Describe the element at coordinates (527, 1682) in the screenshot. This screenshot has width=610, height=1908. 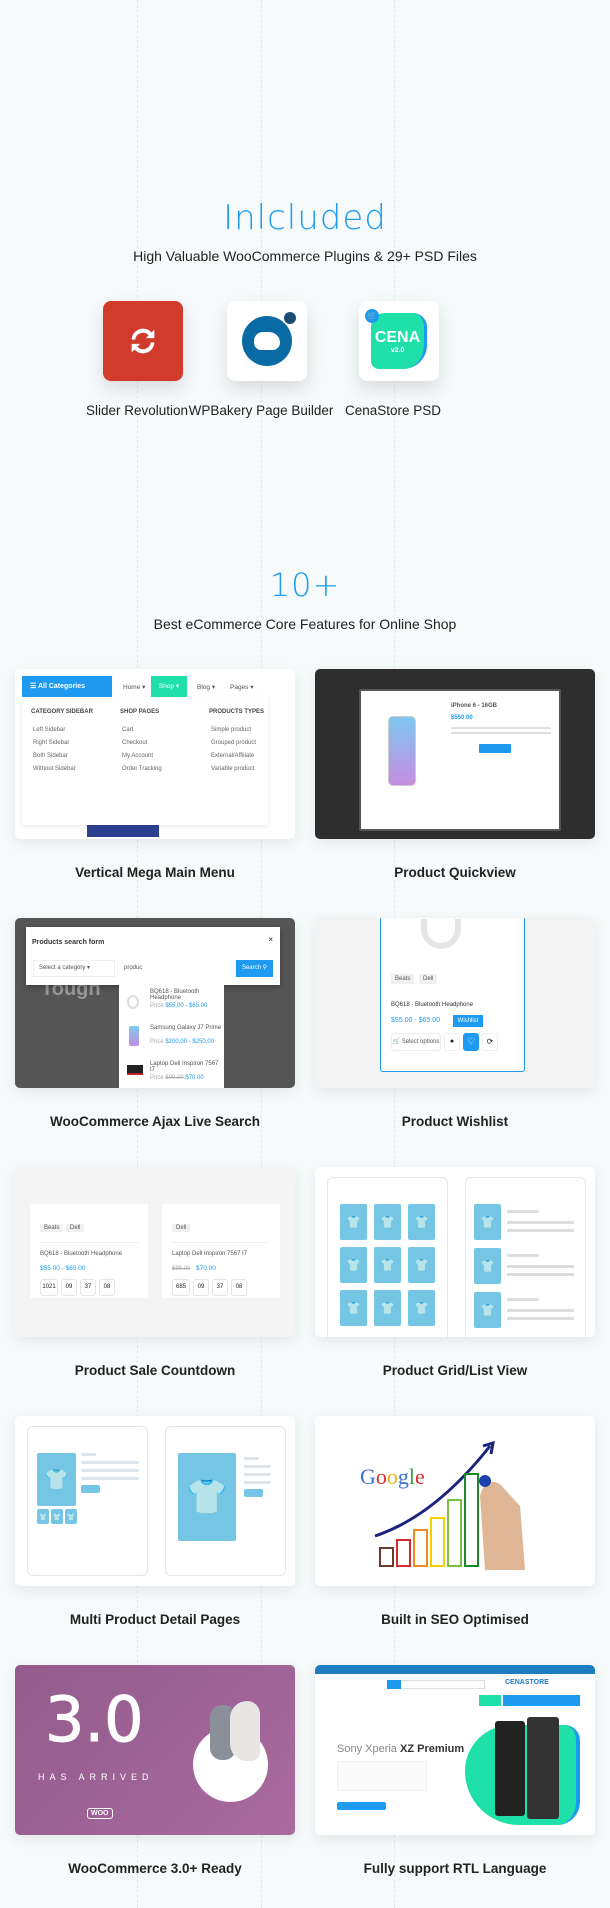
I see `cenastore-logo: CENASTORE` at that location.